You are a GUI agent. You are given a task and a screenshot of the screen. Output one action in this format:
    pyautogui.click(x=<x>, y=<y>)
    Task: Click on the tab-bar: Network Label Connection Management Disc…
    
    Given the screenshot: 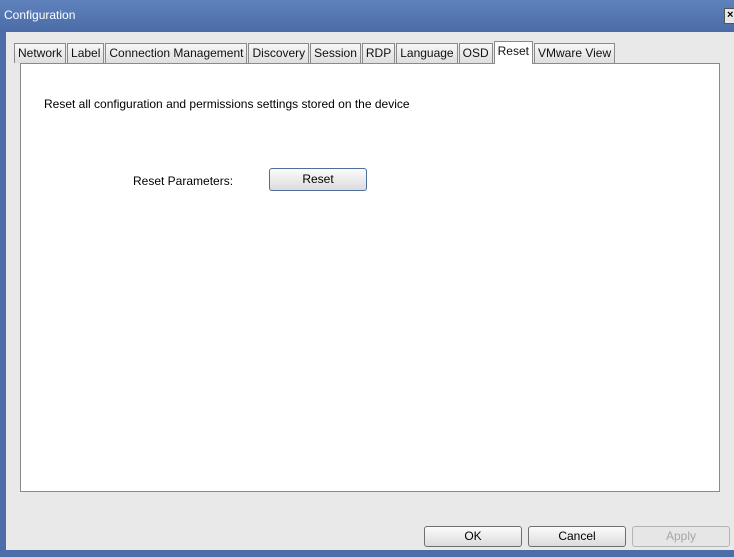 What is the action you would take?
    pyautogui.click(x=315, y=52)
    